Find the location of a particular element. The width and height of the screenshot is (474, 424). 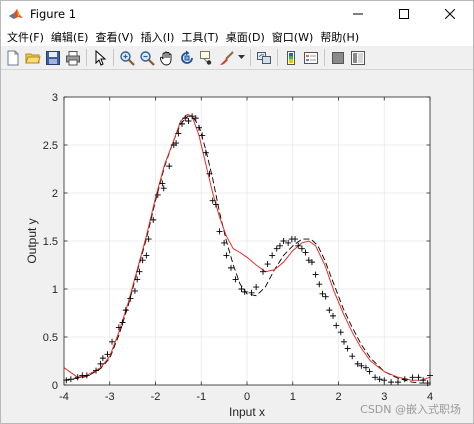

rotate-3d-button is located at coordinates (187, 58).